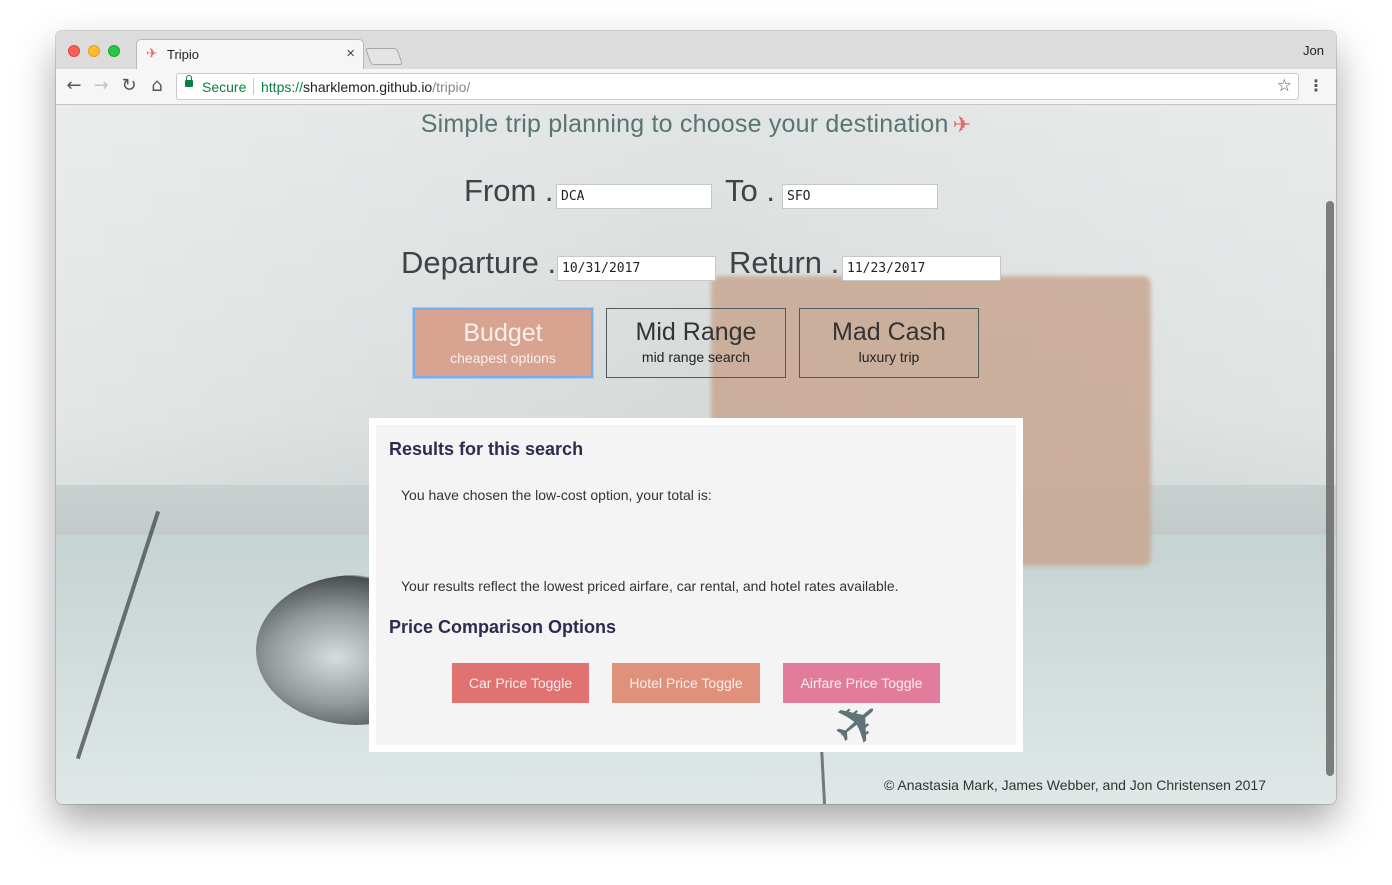 This screenshot has width=1392, height=885. Describe the element at coordinates (509, 190) in the screenshot. I see `from-label: From .` at that location.